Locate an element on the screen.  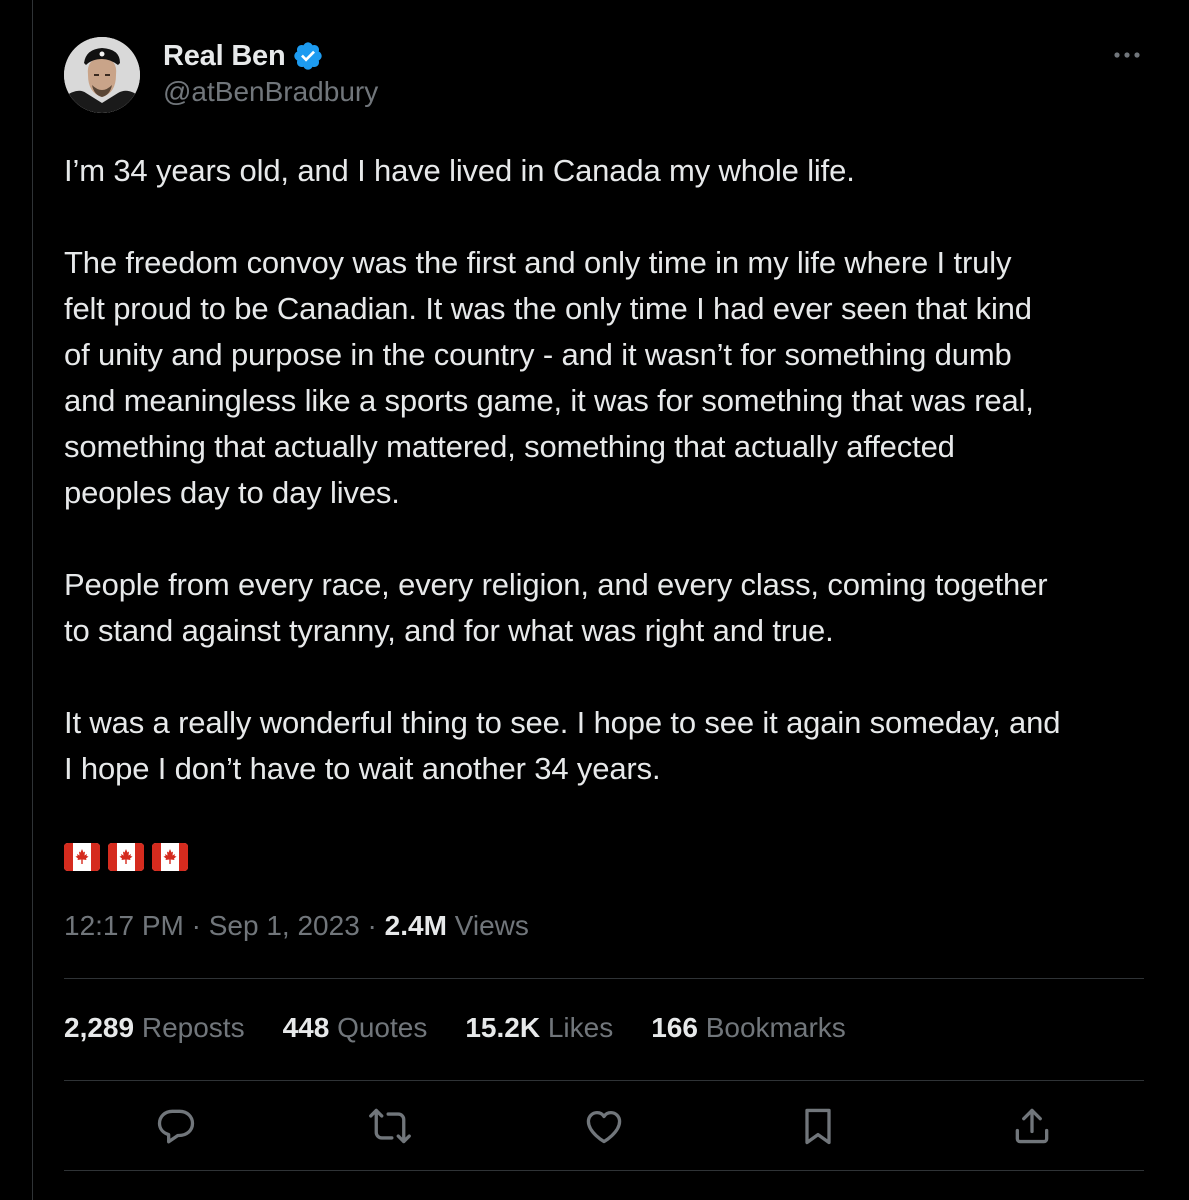
like-icon is located at coordinates (604, 1127).